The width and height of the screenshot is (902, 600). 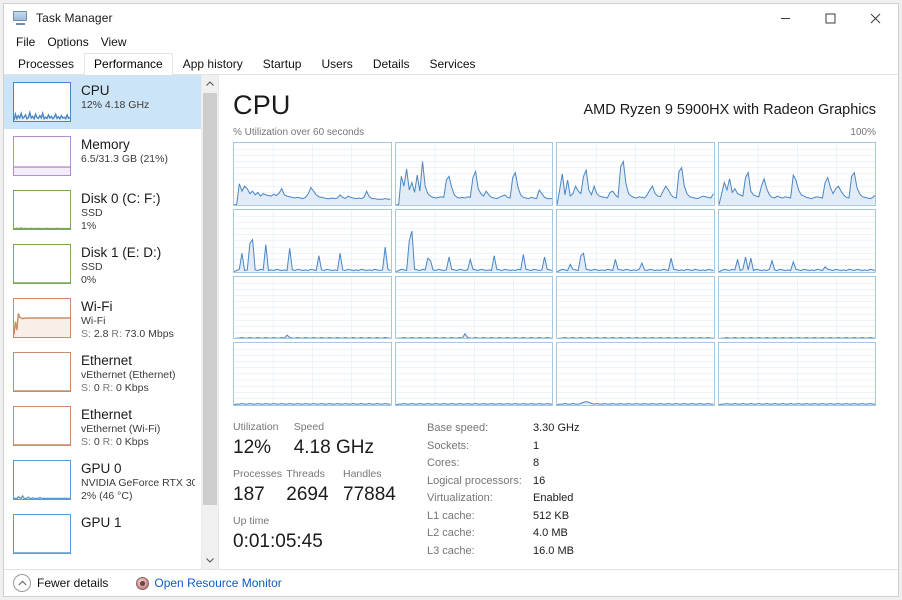 What do you see at coordinates (305, 474) in the screenshot?
I see `threads-label: Threads` at bounding box center [305, 474].